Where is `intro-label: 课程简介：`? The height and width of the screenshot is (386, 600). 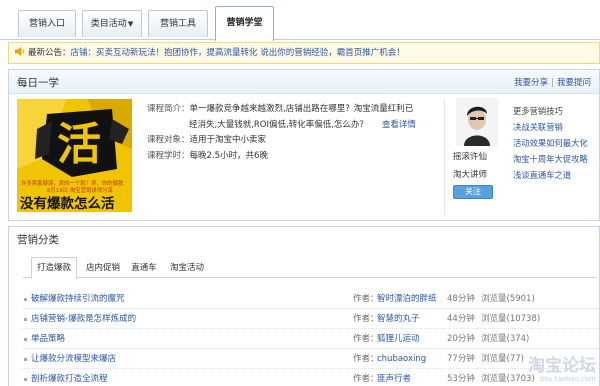 intro-label: 课程简介： is located at coordinates (168, 109).